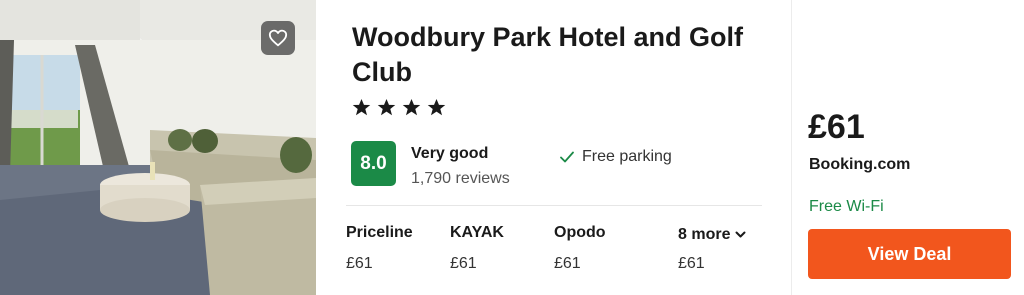 The width and height of the screenshot is (1024, 295). I want to click on provider-priceline: Priceline £61, so click(379, 248).